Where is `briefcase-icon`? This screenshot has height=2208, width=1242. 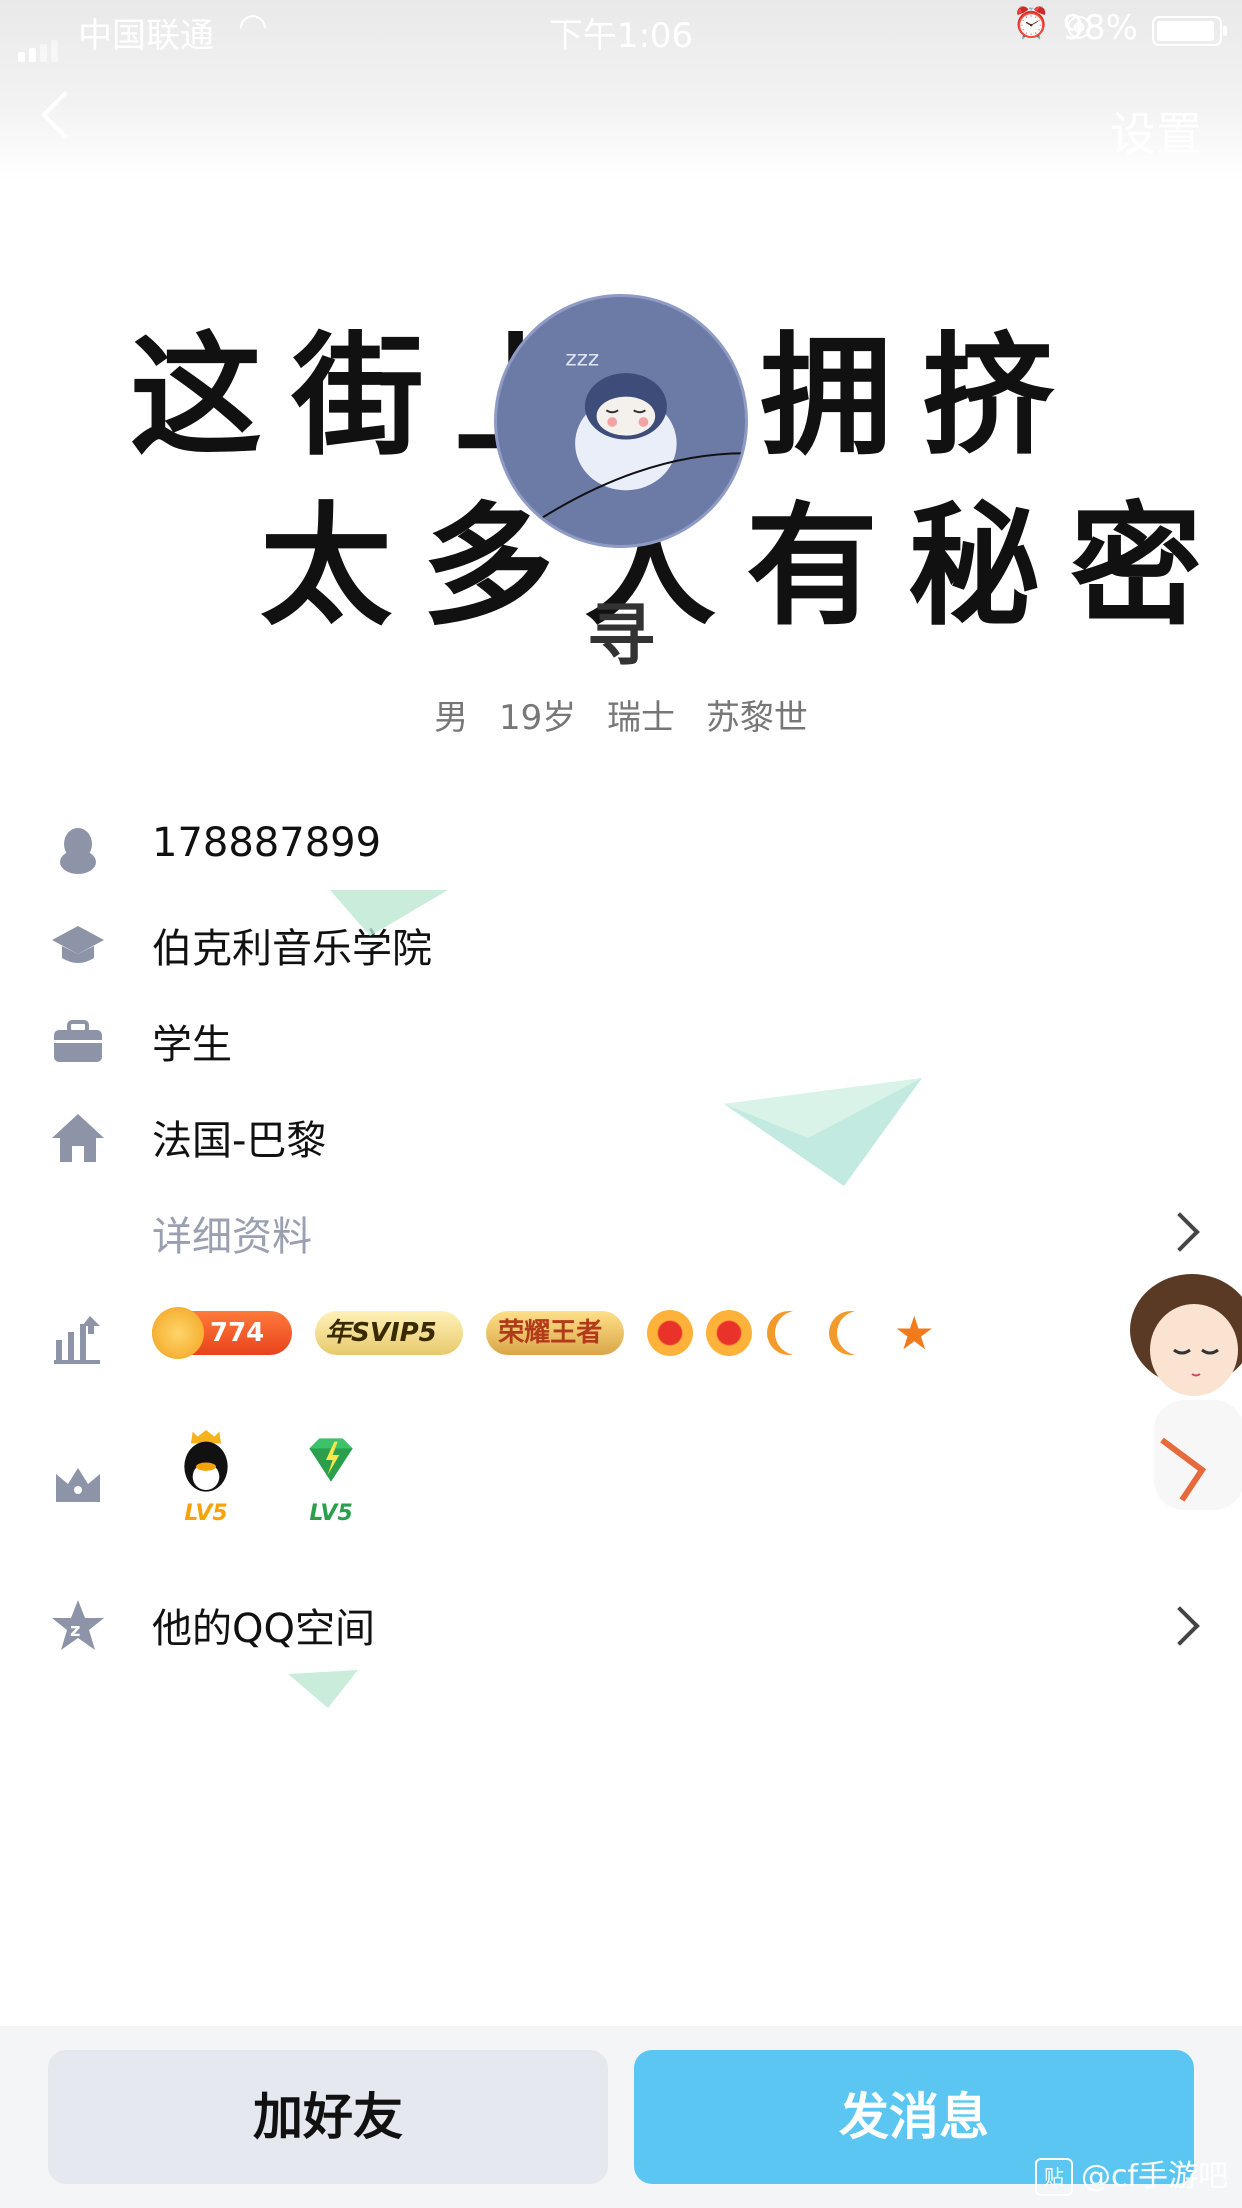 briefcase-icon is located at coordinates (78, 1042).